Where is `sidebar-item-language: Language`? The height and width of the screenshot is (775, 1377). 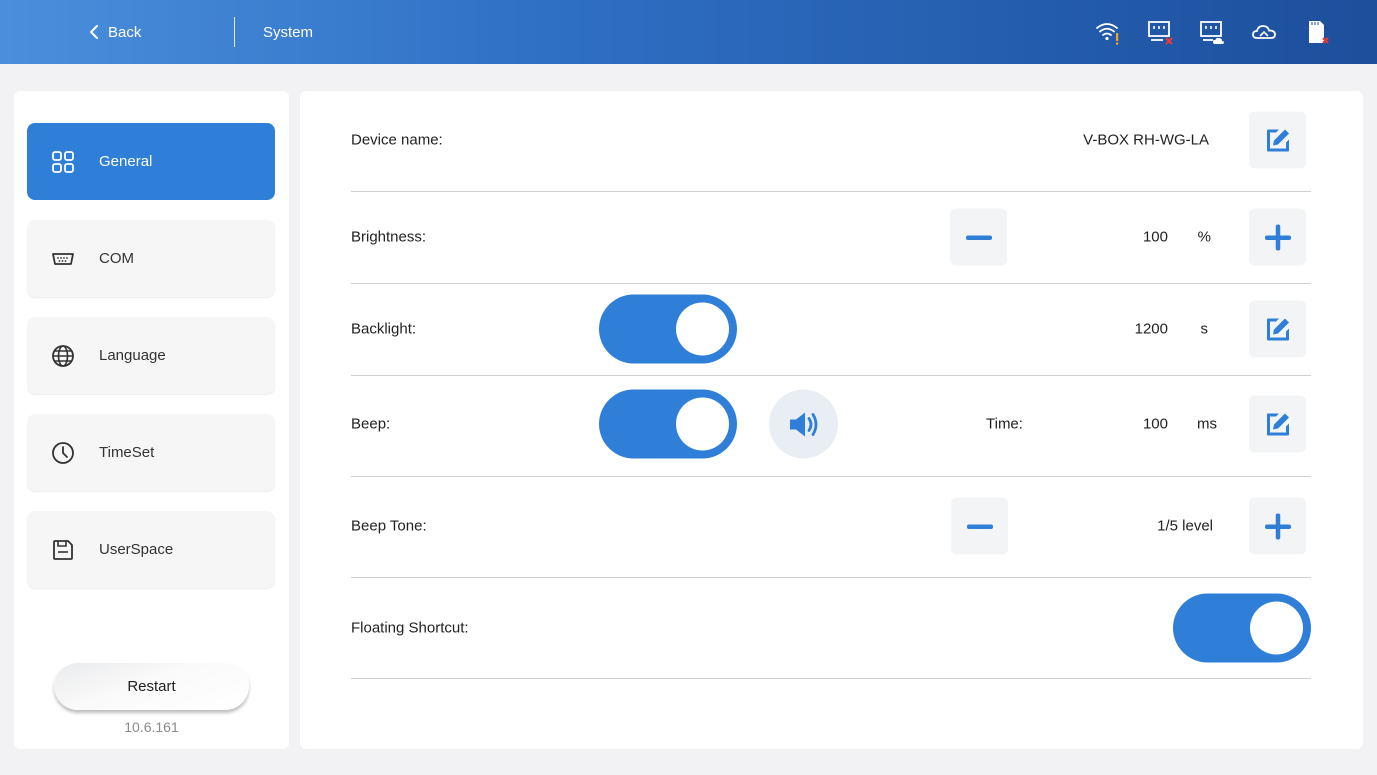
sidebar-item-language: Language is located at coordinates (151, 355).